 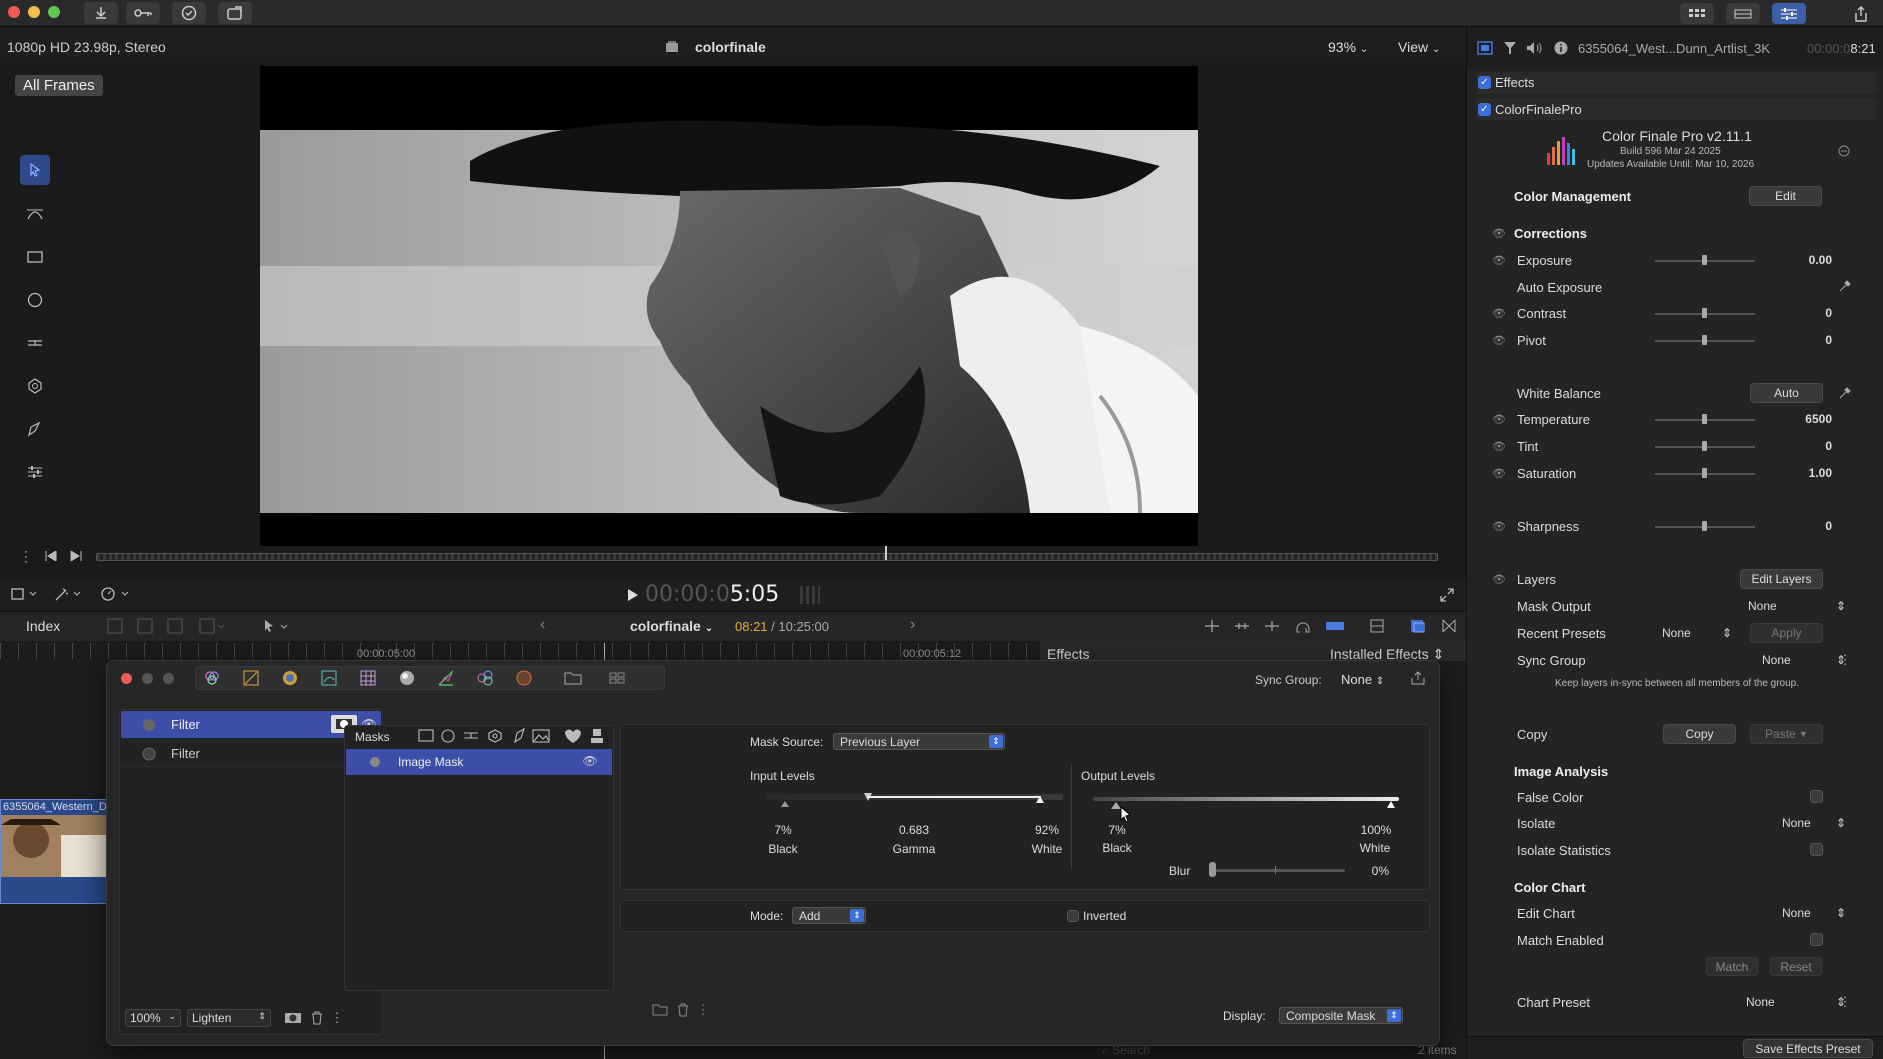 What do you see at coordinates (1362, 679) in the screenshot?
I see `cf-sync-group-select: None ⇕` at bounding box center [1362, 679].